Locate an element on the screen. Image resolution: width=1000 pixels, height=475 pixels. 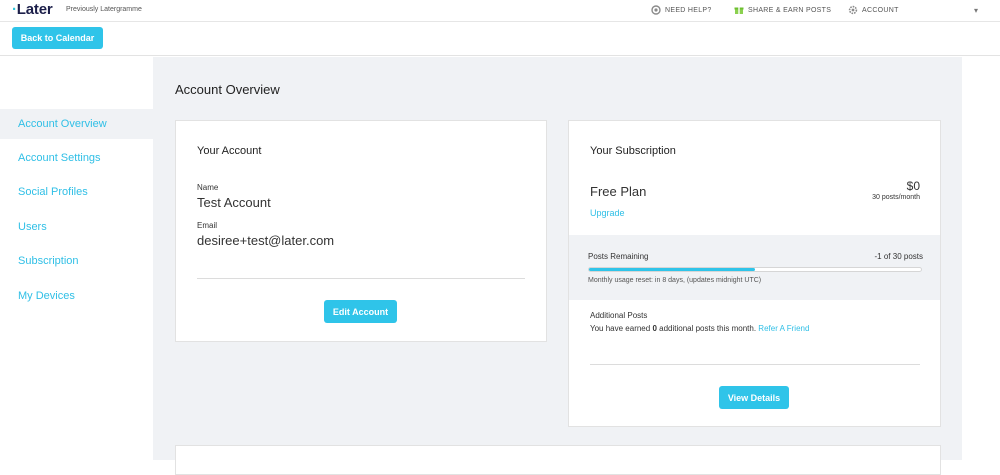
posts-remaining-label: Posts Remaining is located at coordinates (618, 256).